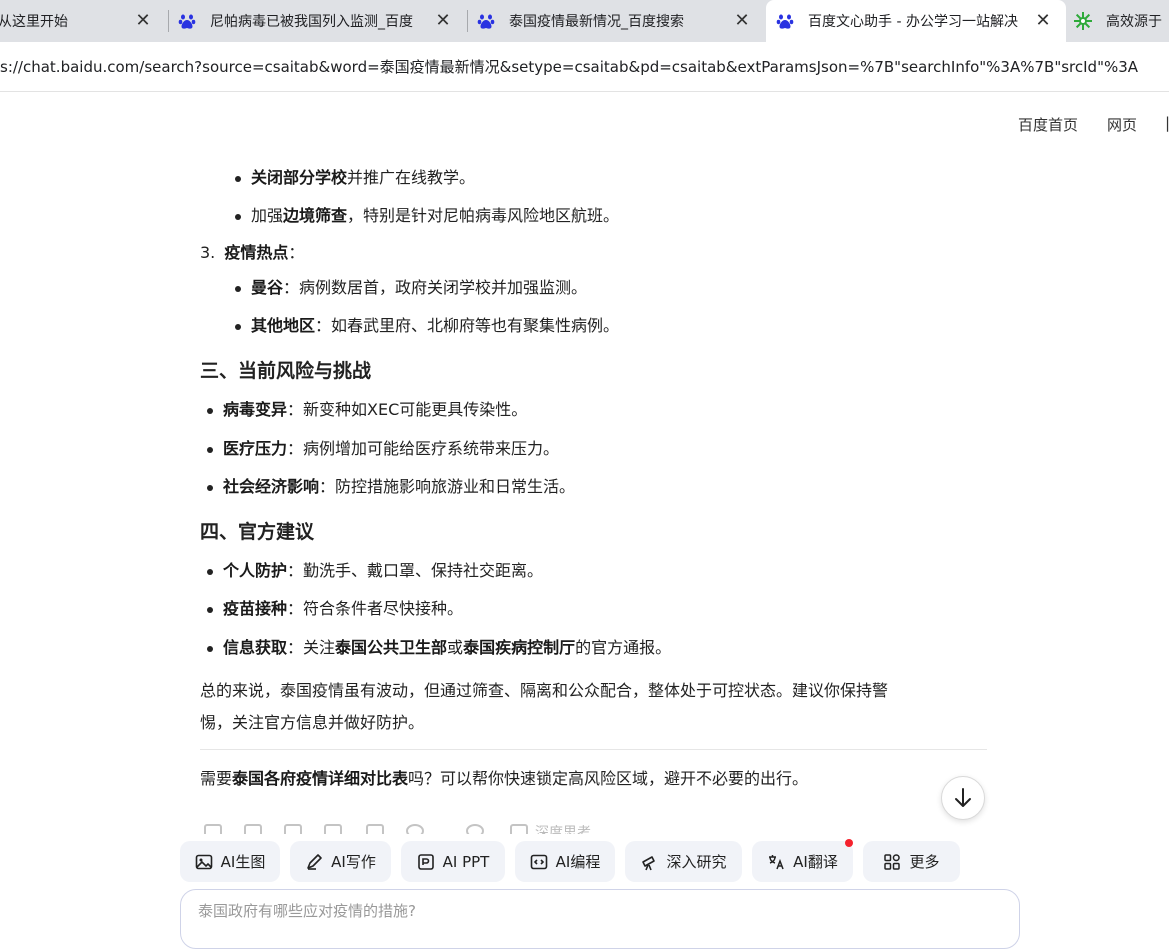  I want to click on chat-input: 泰国政府有哪些应对疫情的措施?, so click(600, 919).